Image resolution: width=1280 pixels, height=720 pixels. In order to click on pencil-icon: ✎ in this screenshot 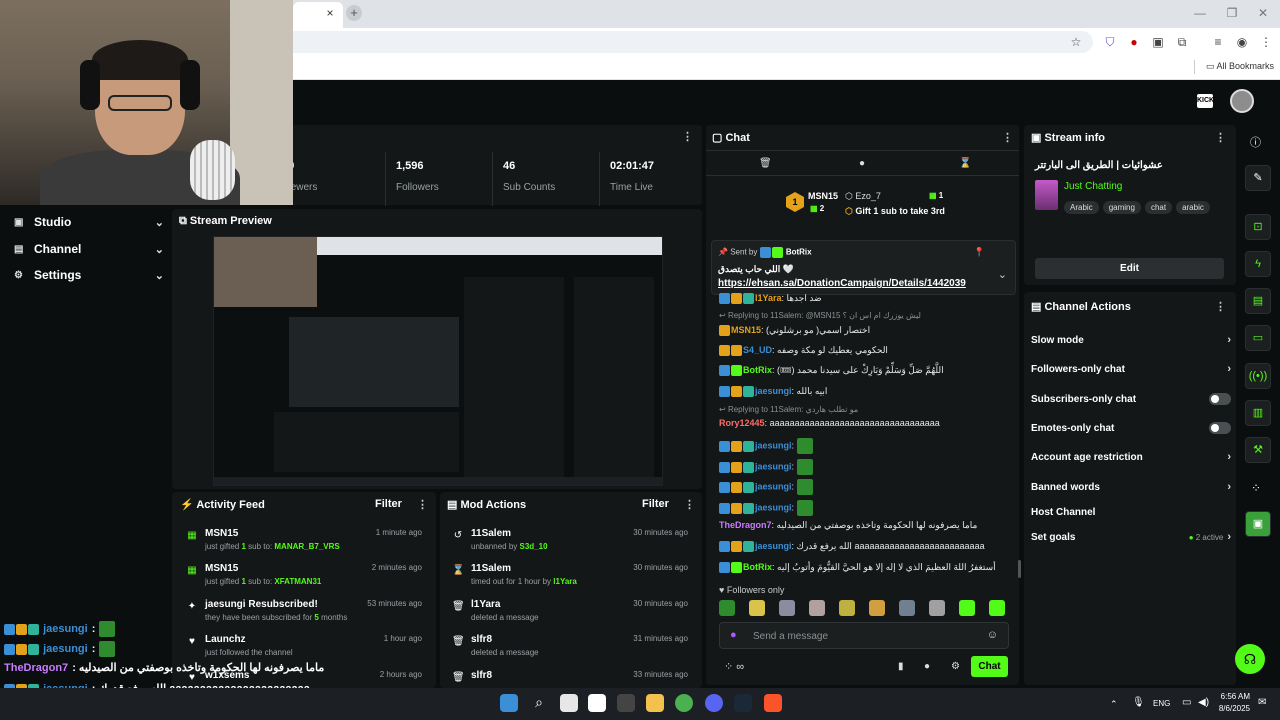, I will do `click(1258, 178)`.